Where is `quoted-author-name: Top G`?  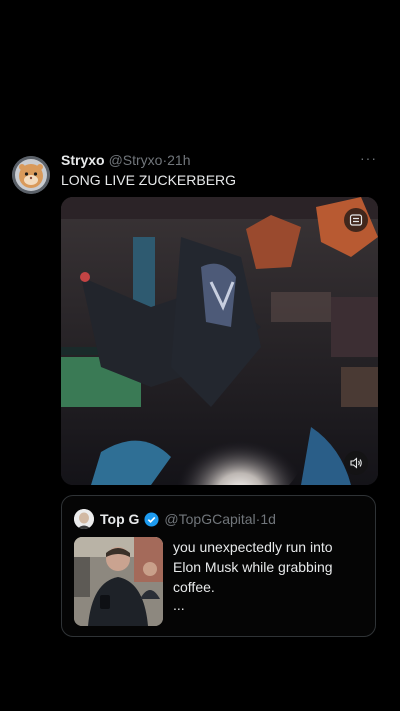 quoted-author-name: Top G is located at coordinates (119, 519).